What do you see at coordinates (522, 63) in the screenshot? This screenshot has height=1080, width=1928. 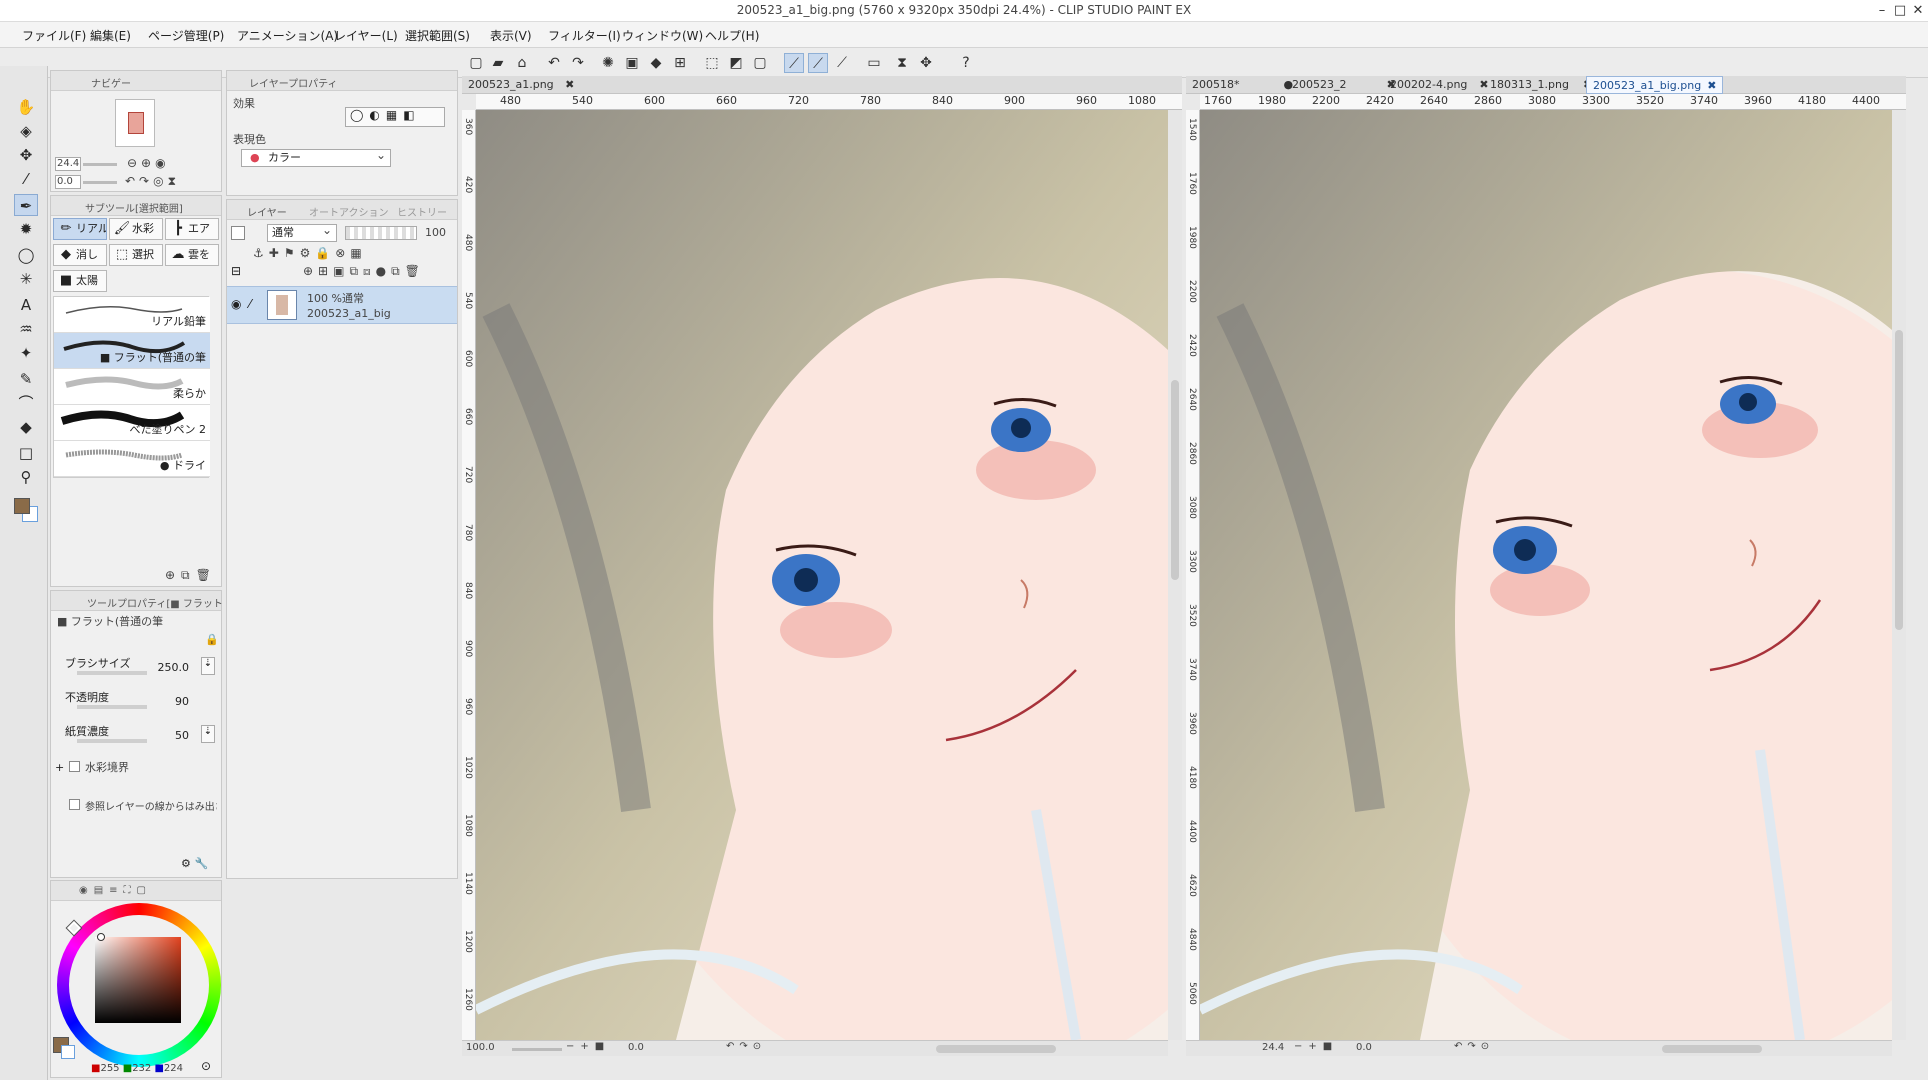 I see `save-icon: ⌂` at bounding box center [522, 63].